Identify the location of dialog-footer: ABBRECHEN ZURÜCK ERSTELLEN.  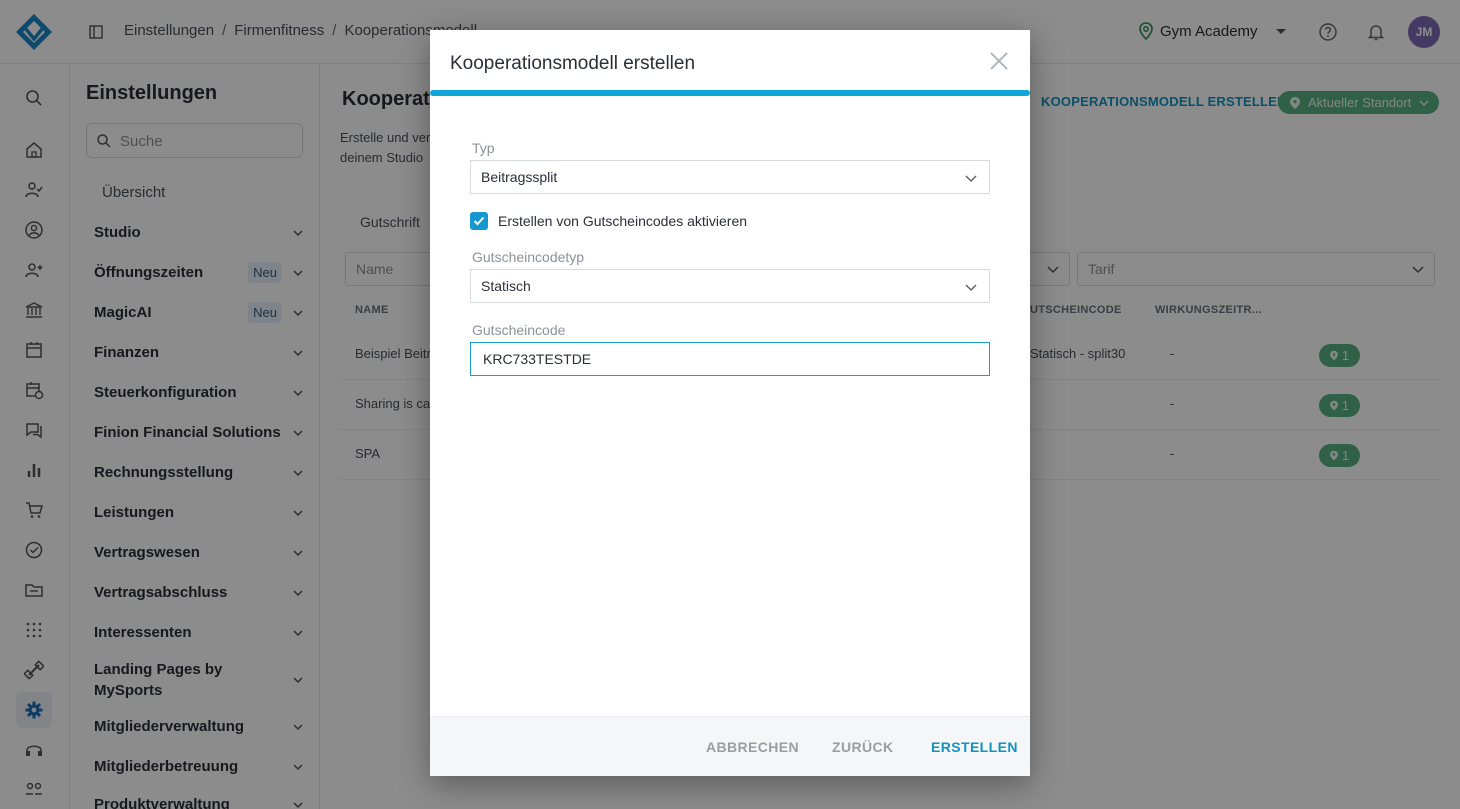
(730, 746).